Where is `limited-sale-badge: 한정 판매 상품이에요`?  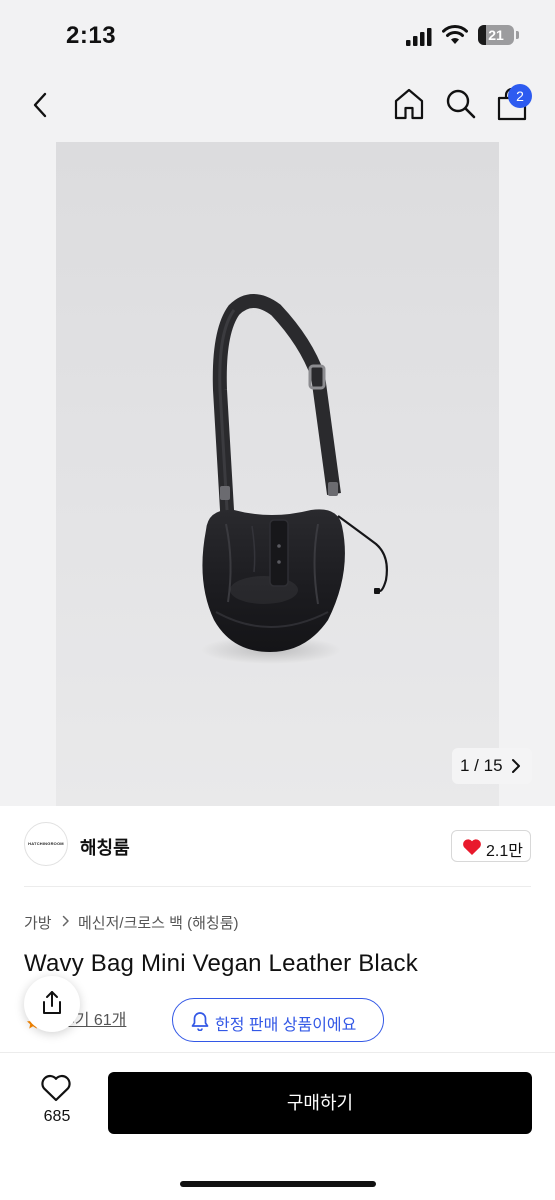
limited-sale-badge: 한정 판매 상품이에요 is located at coordinates (278, 1020).